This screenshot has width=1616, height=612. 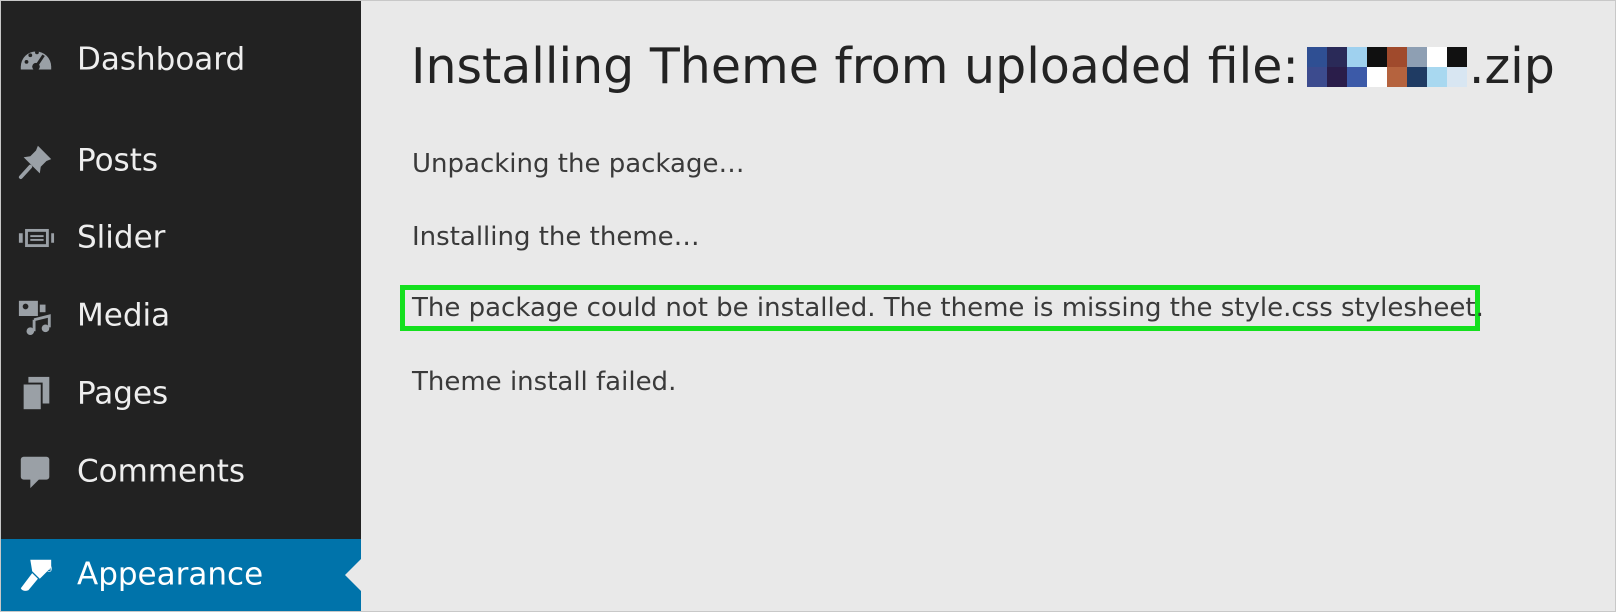 I want to click on page-title-prefix: Installing Theme from uploaded file:, so click(x=855, y=66).